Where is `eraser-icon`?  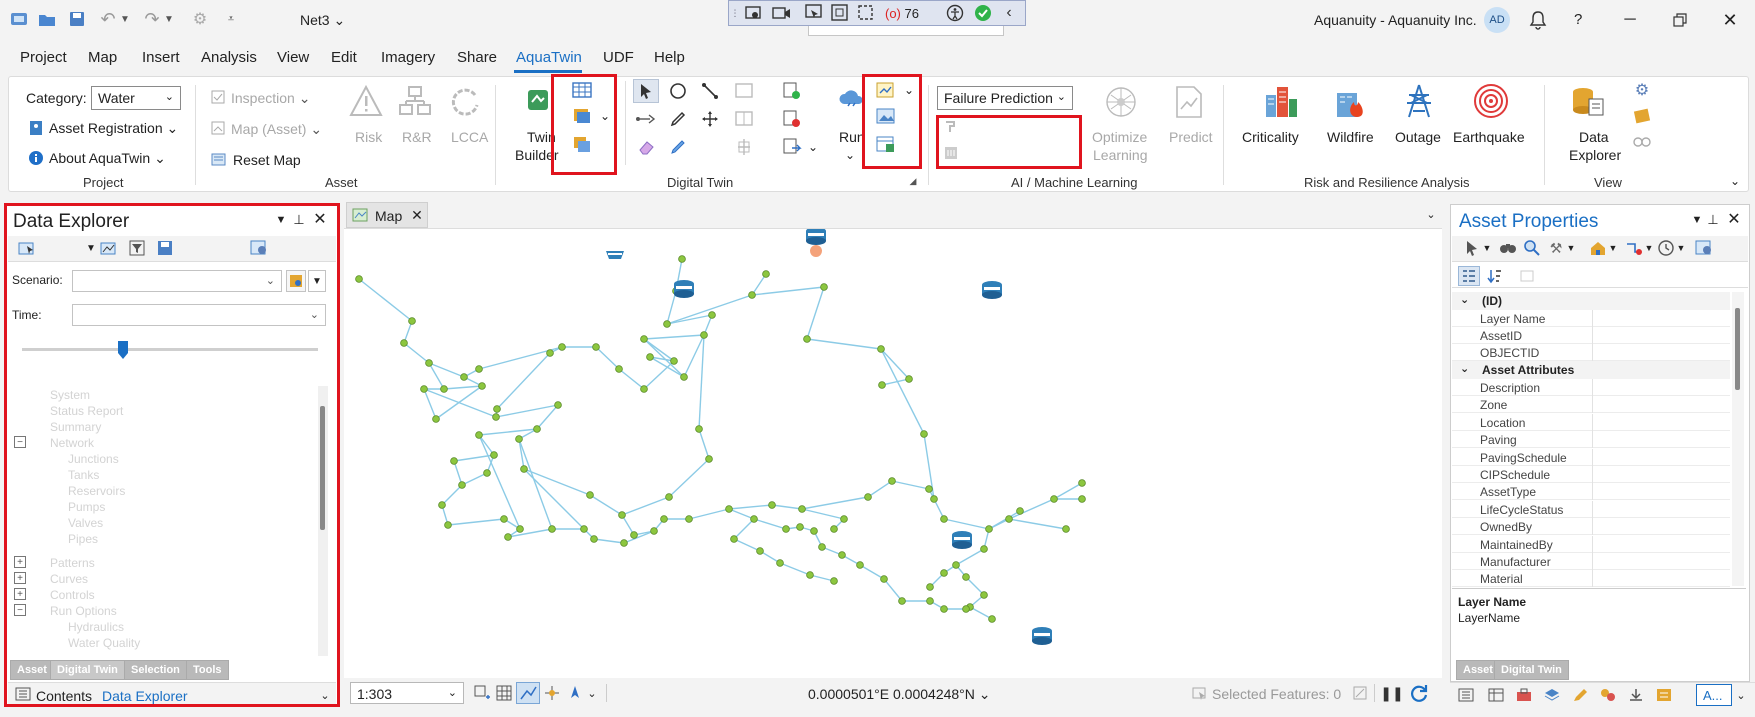
eraser-icon is located at coordinates (646, 147).